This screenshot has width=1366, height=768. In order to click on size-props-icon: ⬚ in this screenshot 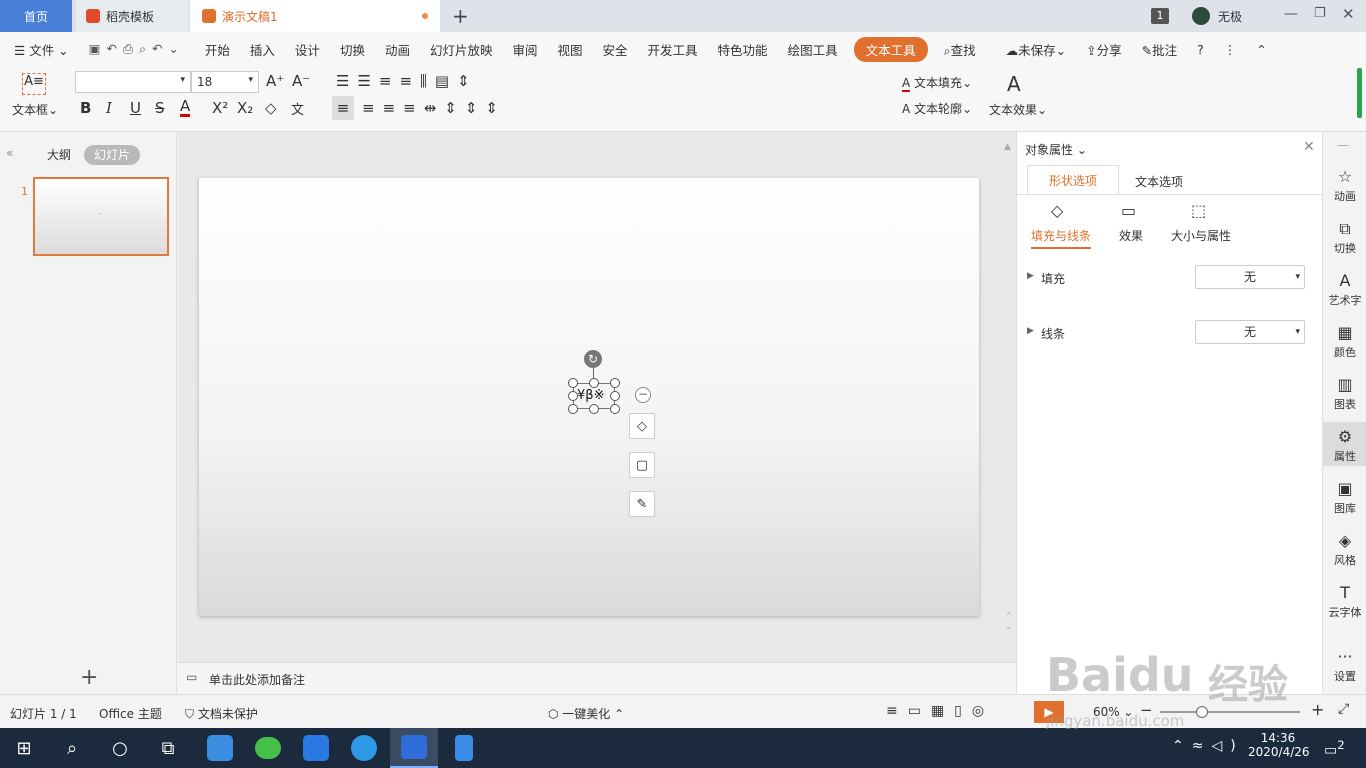, I will do `click(1198, 210)`.